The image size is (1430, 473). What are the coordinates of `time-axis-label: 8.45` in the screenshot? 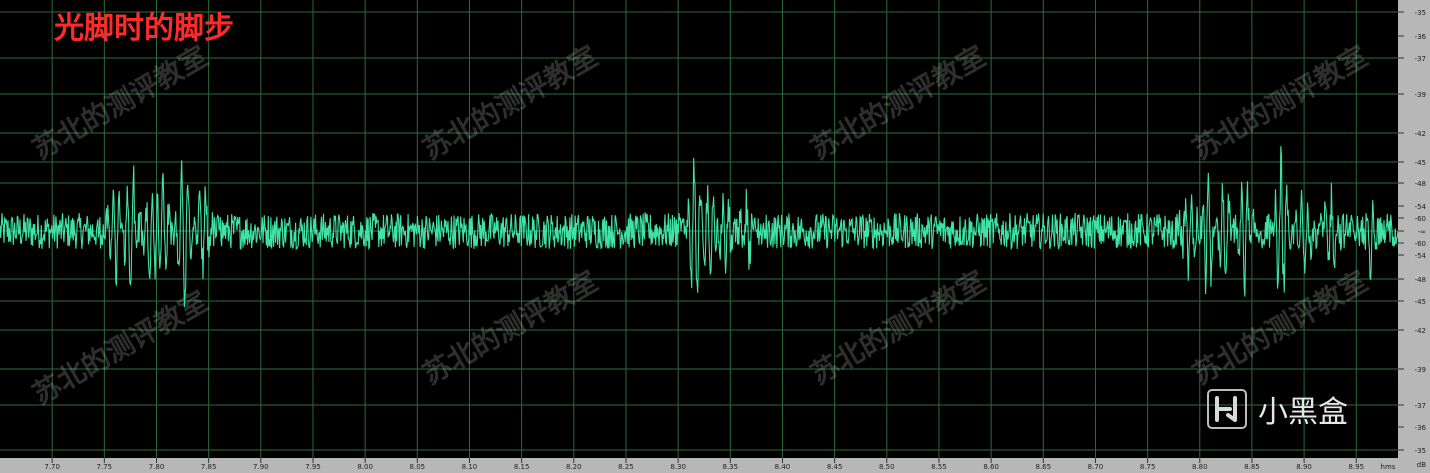 It's located at (835, 467).